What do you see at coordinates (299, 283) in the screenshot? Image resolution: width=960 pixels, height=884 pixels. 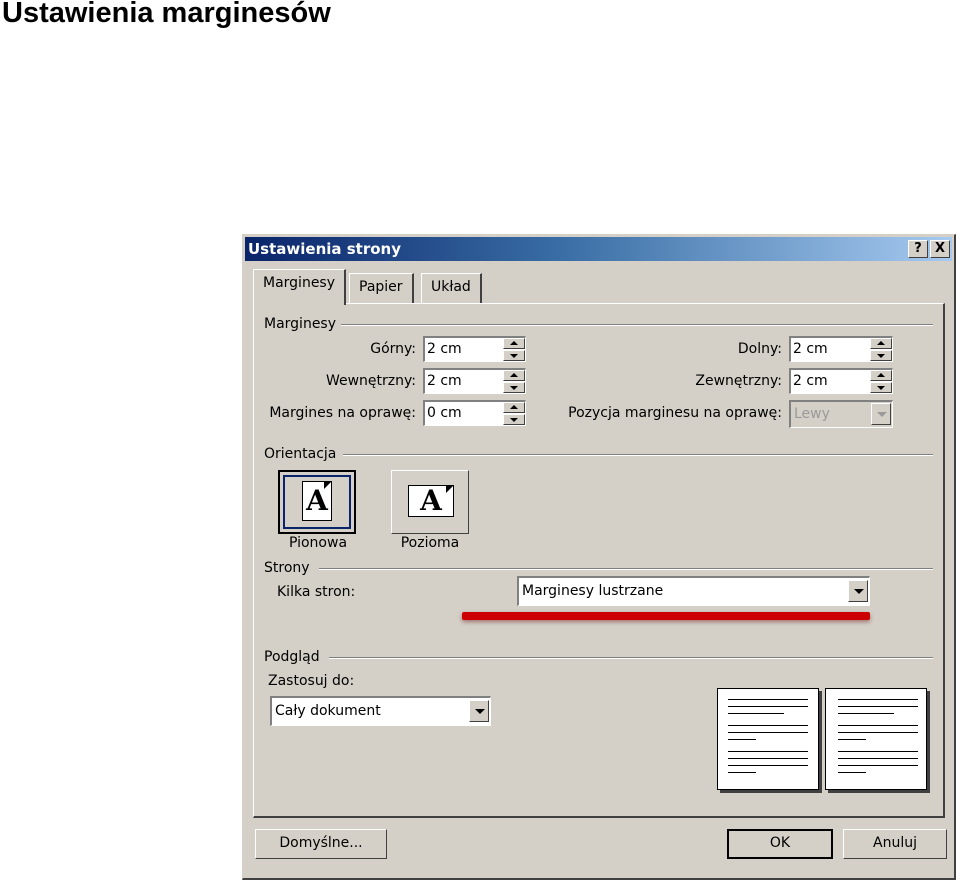 I see `tab-marginesy-label: Marginesy` at bounding box center [299, 283].